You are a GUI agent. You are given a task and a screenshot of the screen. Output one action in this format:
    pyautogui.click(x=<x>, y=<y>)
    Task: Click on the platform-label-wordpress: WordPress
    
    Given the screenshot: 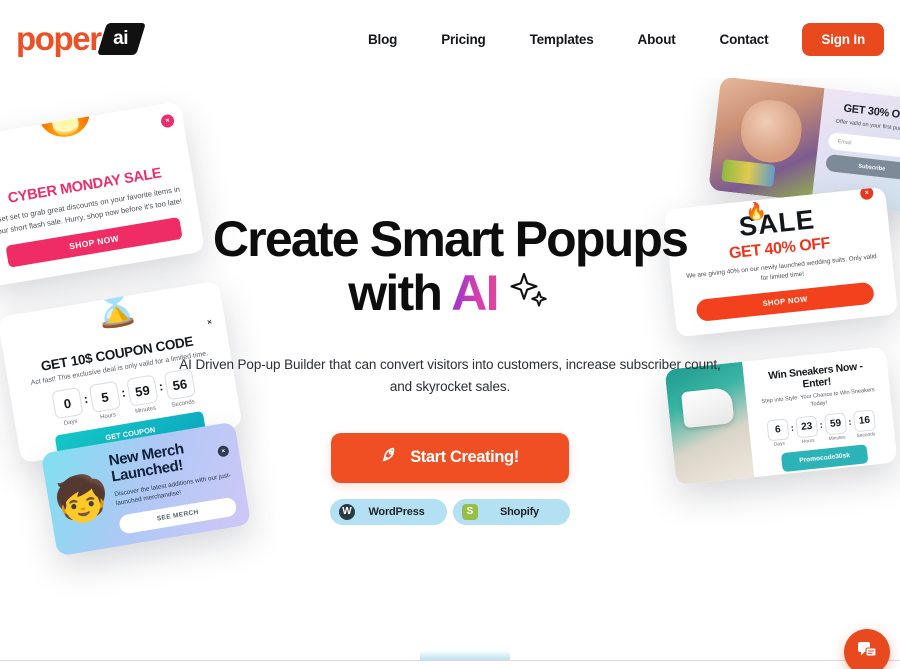 What is the action you would take?
    pyautogui.click(x=396, y=511)
    